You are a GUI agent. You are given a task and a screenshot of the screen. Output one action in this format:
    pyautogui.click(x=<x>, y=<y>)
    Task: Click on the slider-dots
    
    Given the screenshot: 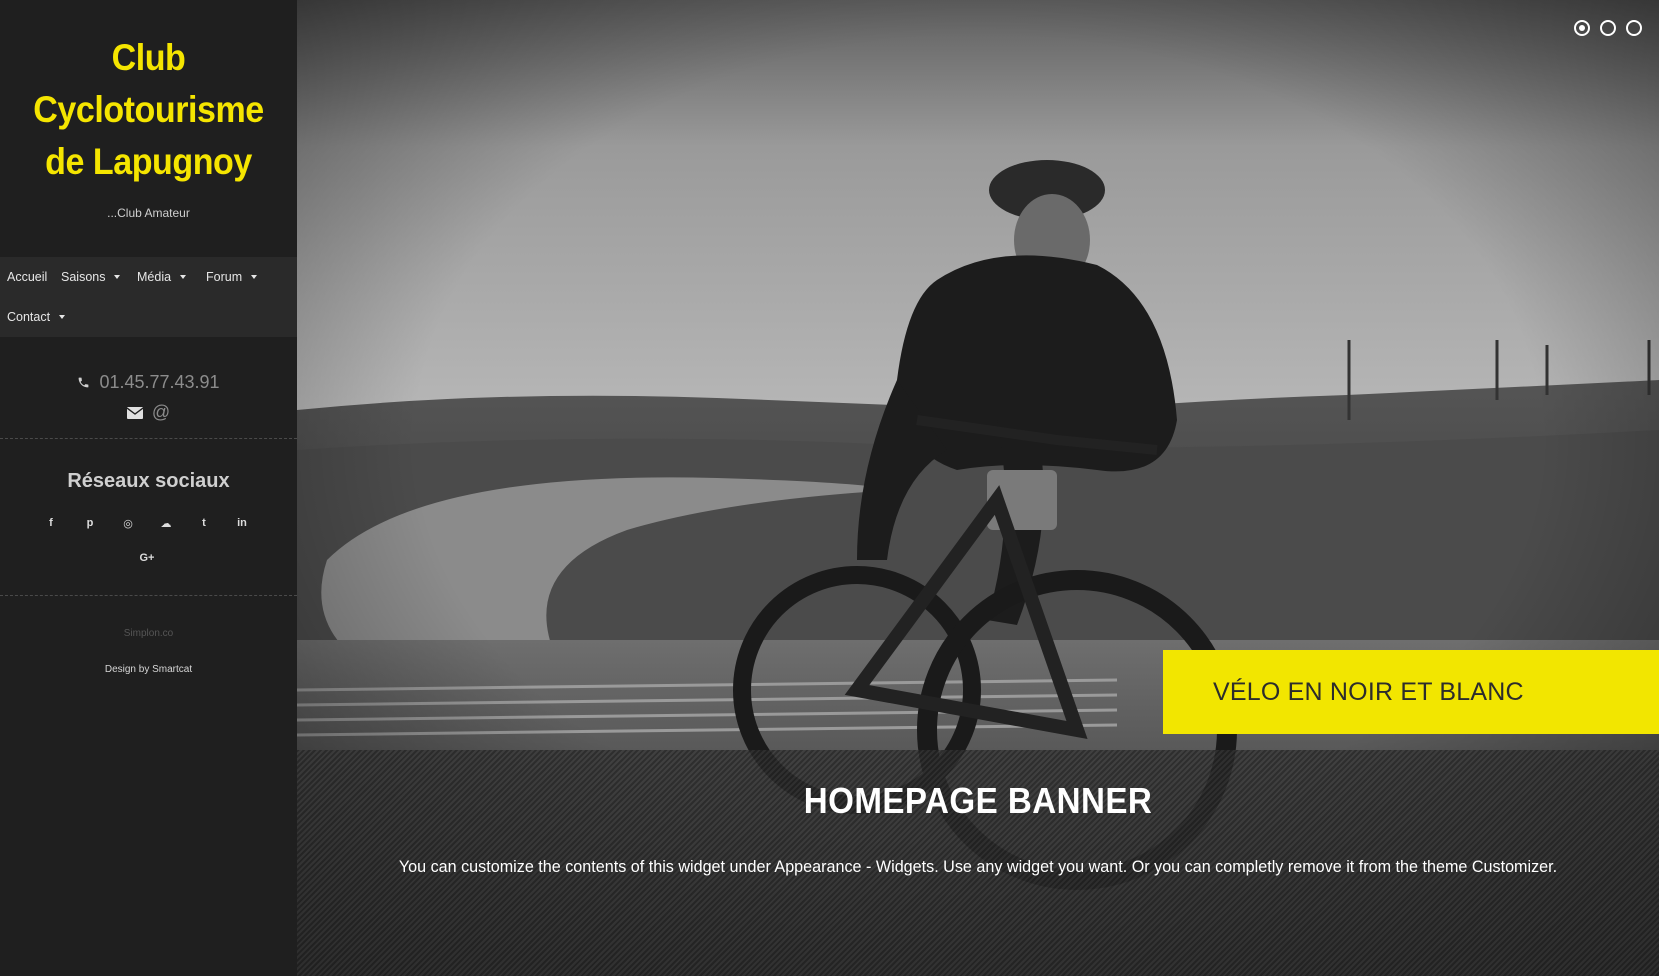 What is the action you would take?
    pyautogui.click(x=1608, y=28)
    